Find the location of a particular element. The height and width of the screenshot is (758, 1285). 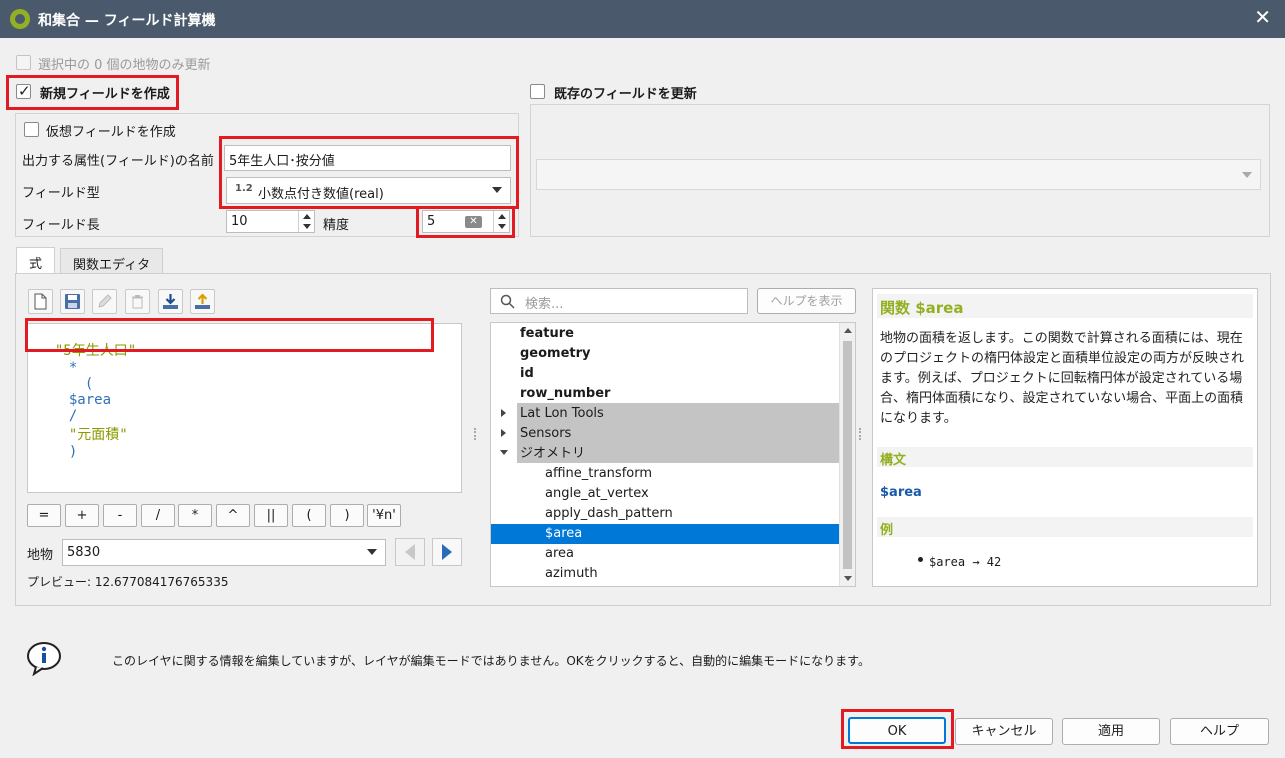

op-open-paren-button: ( is located at coordinates (309, 515).